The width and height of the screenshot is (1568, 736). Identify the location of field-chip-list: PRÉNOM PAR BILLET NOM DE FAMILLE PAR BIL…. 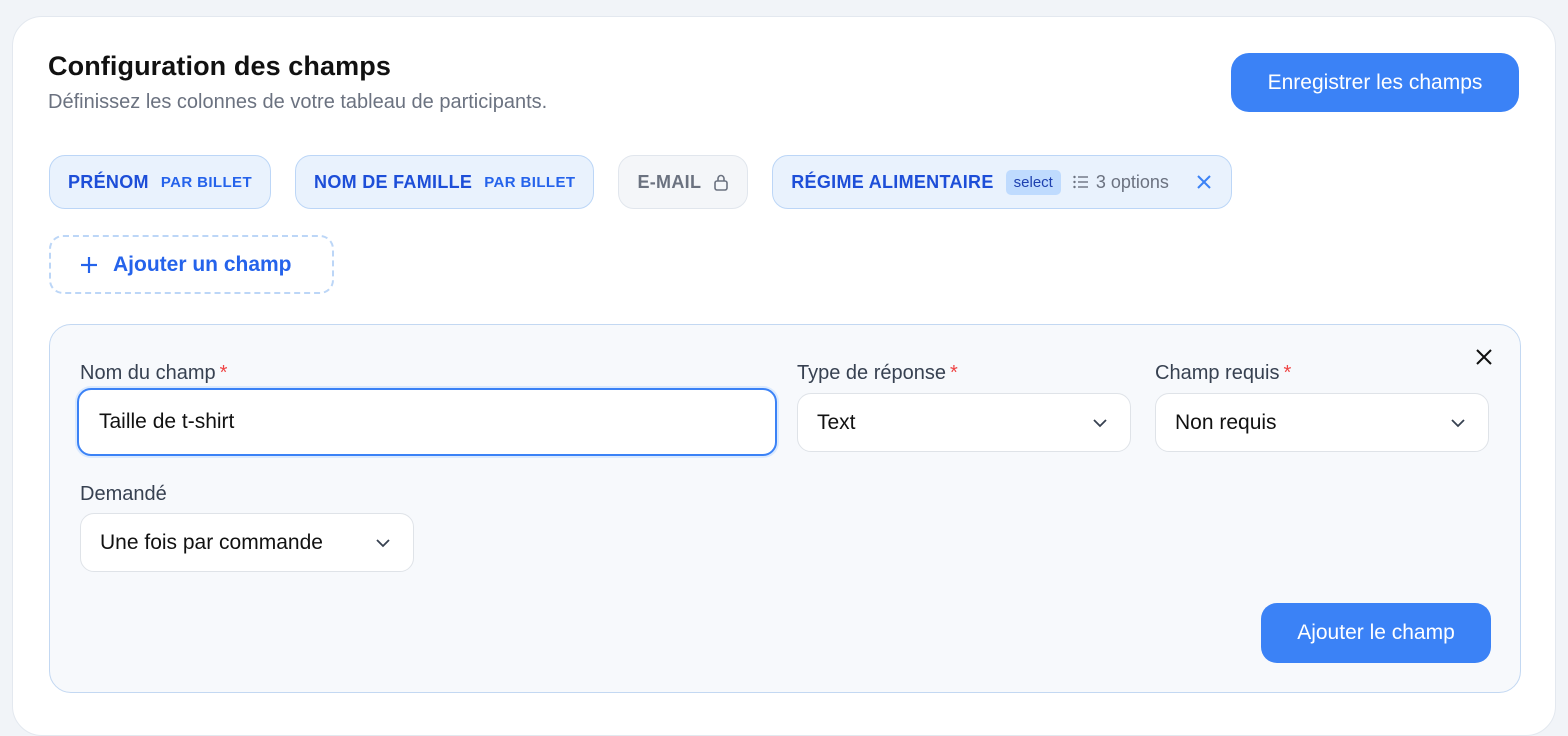
(640, 182).